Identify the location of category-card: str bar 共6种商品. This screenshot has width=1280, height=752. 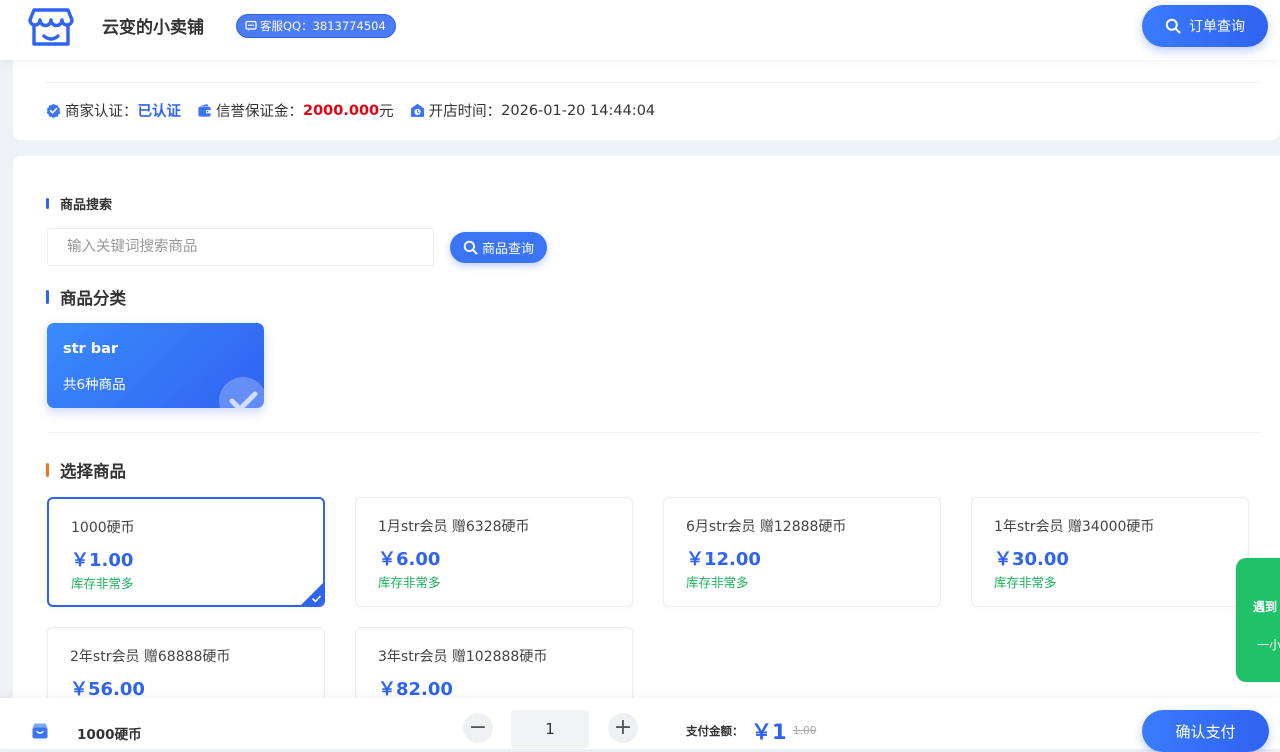
(155, 365).